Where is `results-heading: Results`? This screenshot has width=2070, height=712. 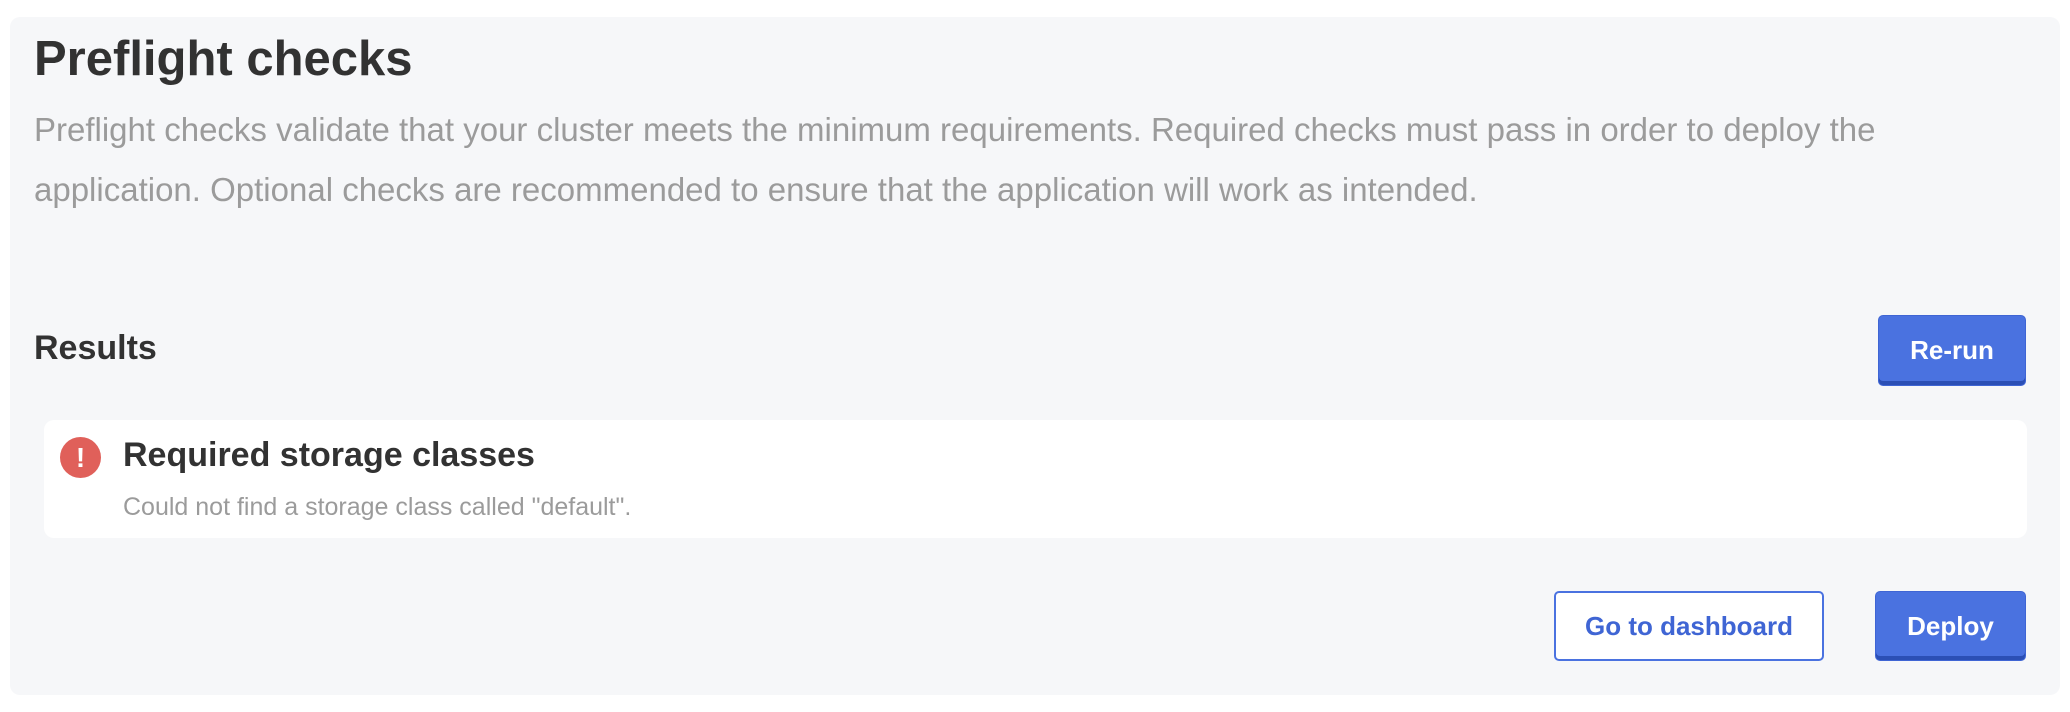
results-heading: Results is located at coordinates (95, 348).